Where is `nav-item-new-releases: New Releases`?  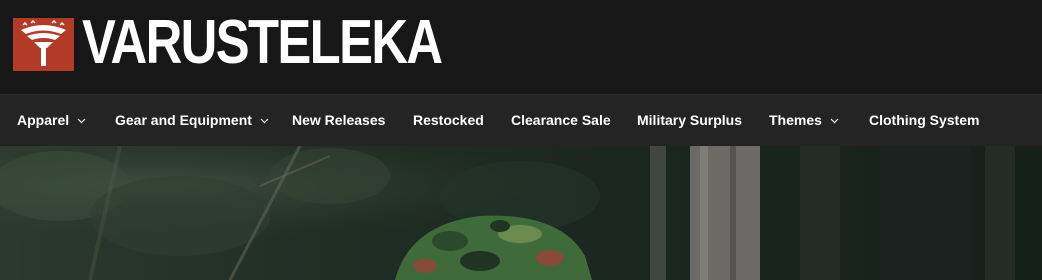 nav-item-new-releases: New Releases is located at coordinates (338, 121).